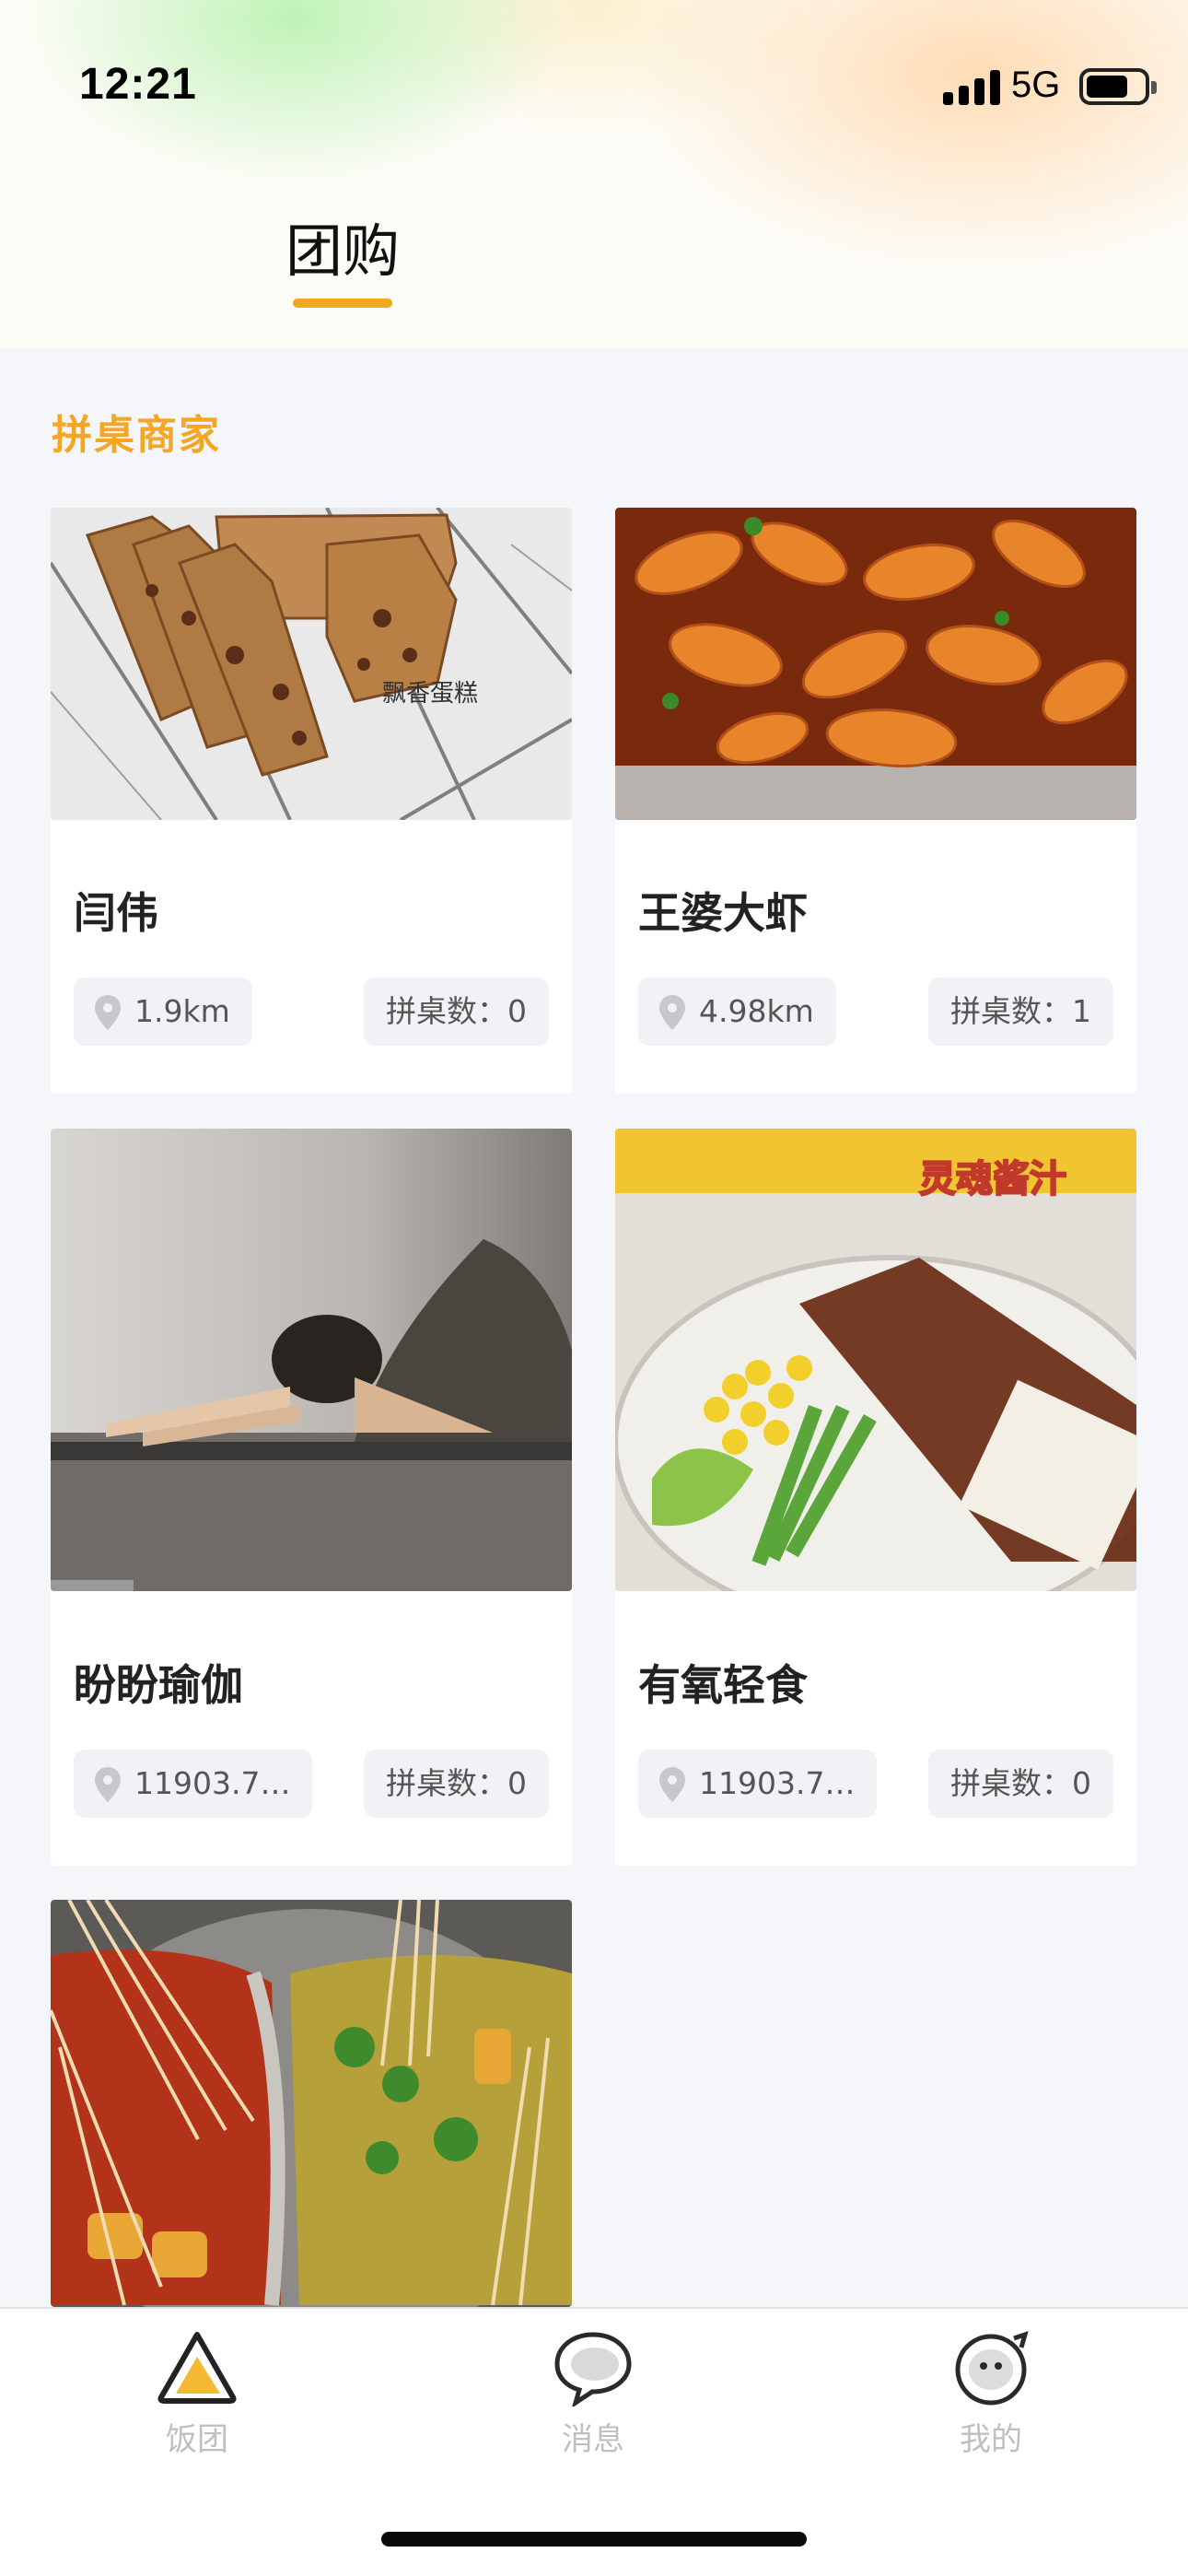  Describe the element at coordinates (593, 2369) in the screenshot. I see `message-bubble-icon` at that location.